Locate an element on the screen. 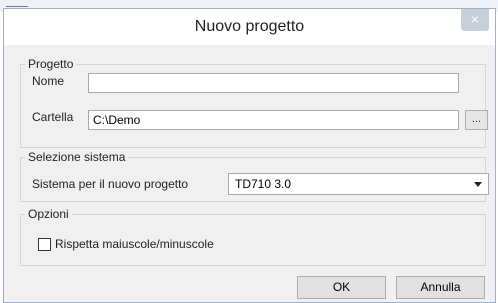 This screenshot has width=498, height=303. sistema-group-label: Selezione sistema is located at coordinates (77, 157).